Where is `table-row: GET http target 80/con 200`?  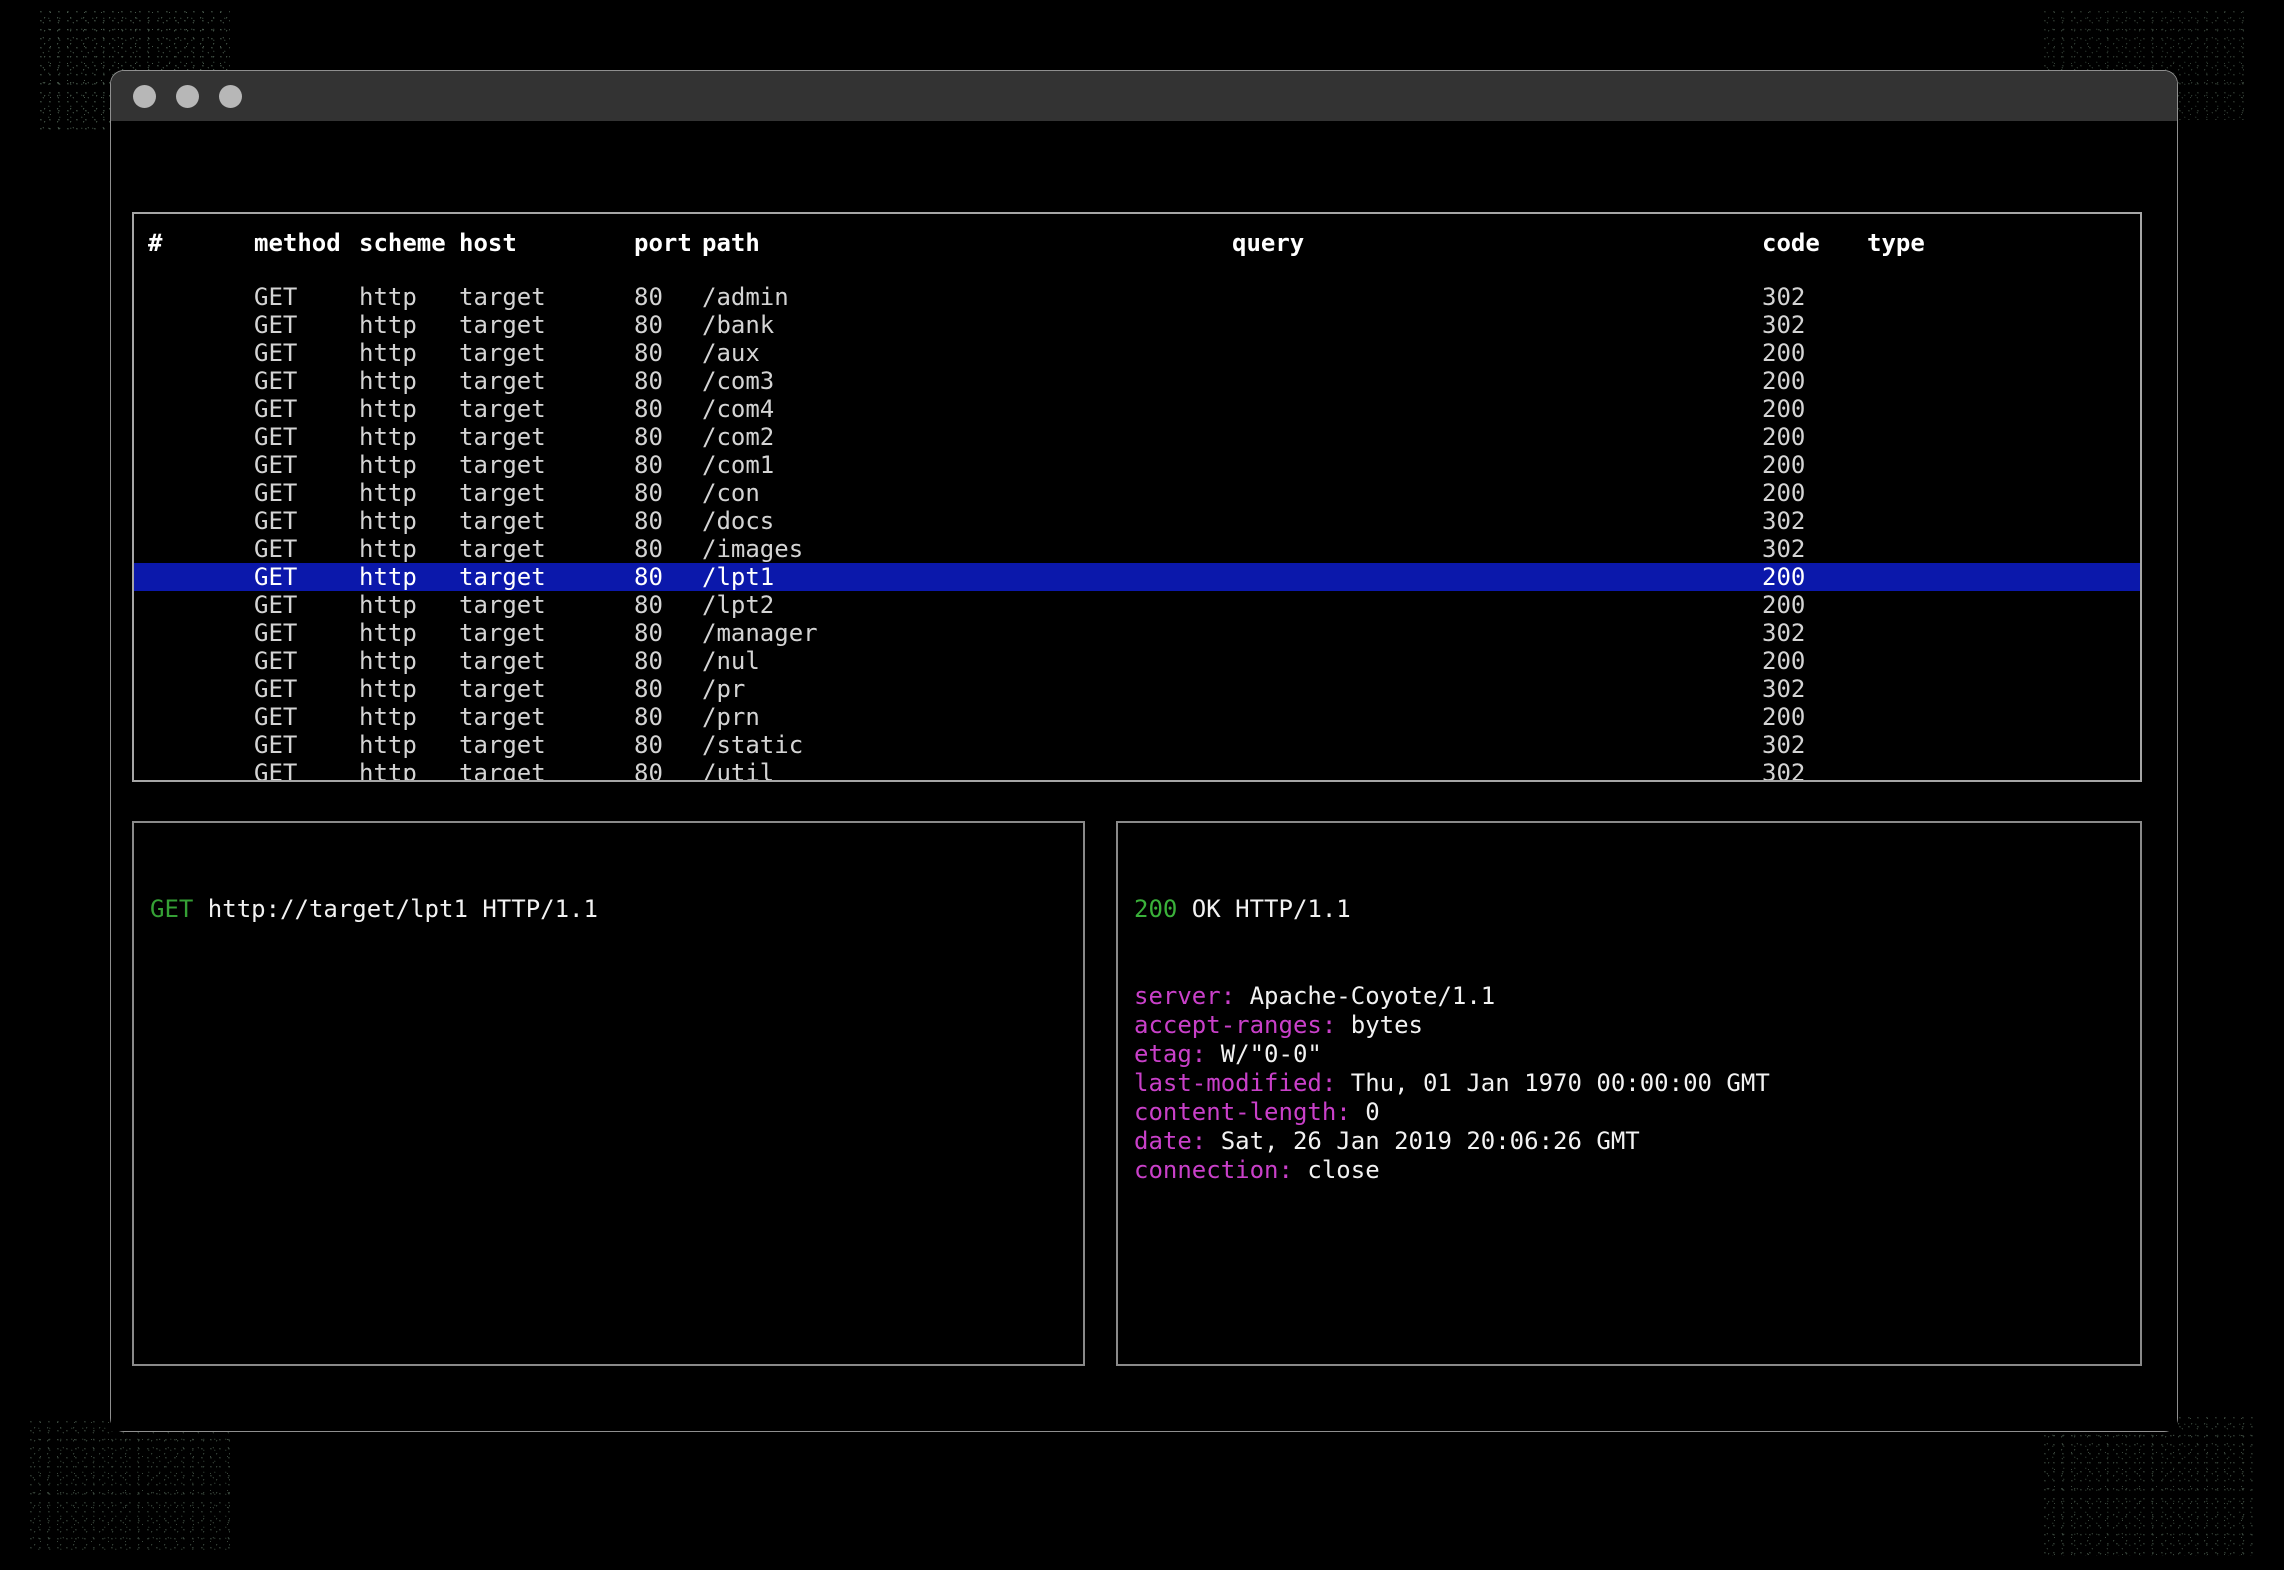 table-row: GET http target 80/con 200 is located at coordinates (1137, 493).